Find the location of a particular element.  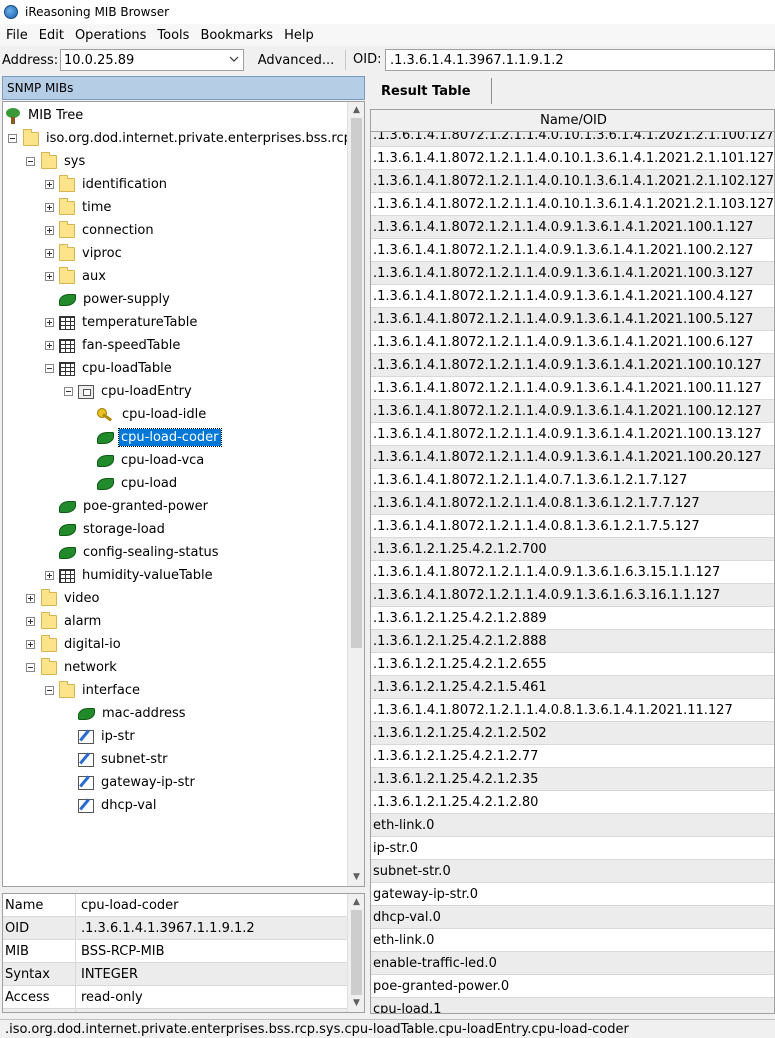

tree-node: storage-load is located at coordinates (113, 529).